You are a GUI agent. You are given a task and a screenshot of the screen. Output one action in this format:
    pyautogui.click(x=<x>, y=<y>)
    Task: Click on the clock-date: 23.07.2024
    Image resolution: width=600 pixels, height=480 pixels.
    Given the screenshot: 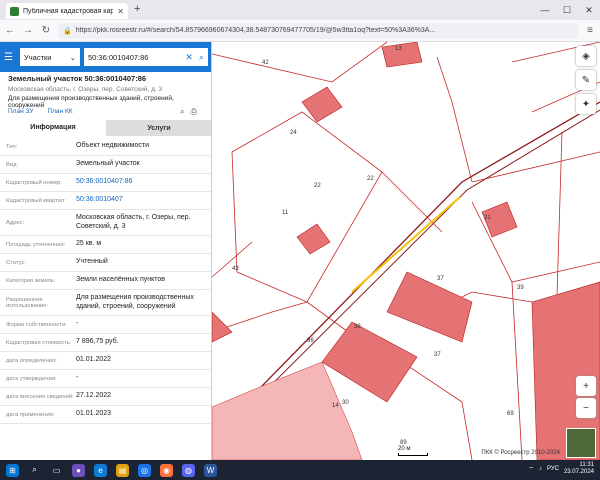 What is the action you would take?
    pyautogui.click(x=578, y=472)
    